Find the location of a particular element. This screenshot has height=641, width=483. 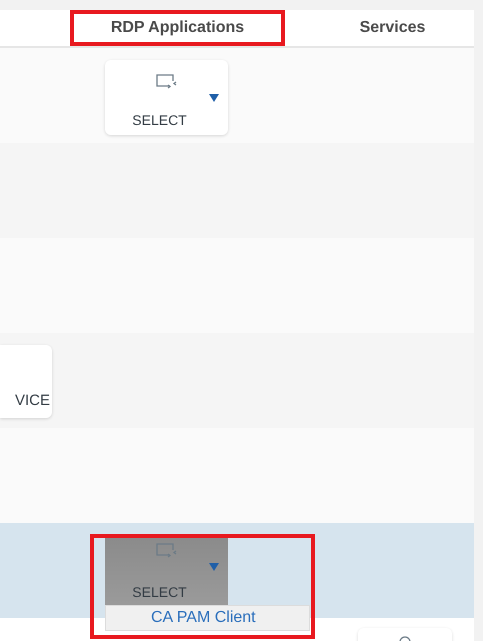

table-row: VICE is located at coordinates (237, 380).